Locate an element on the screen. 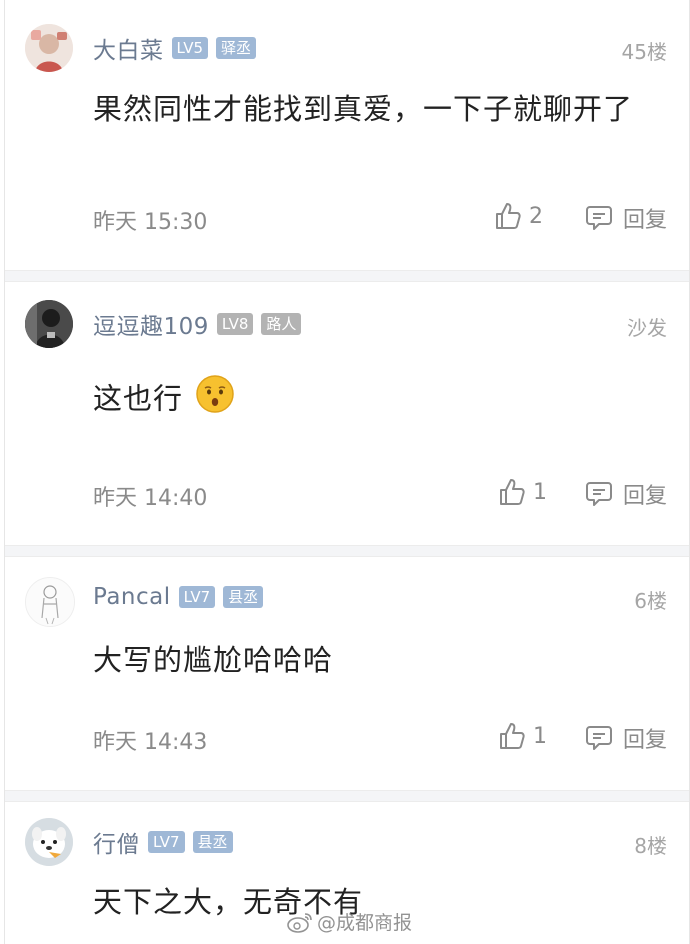  username: Pancal is located at coordinates (132, 597).